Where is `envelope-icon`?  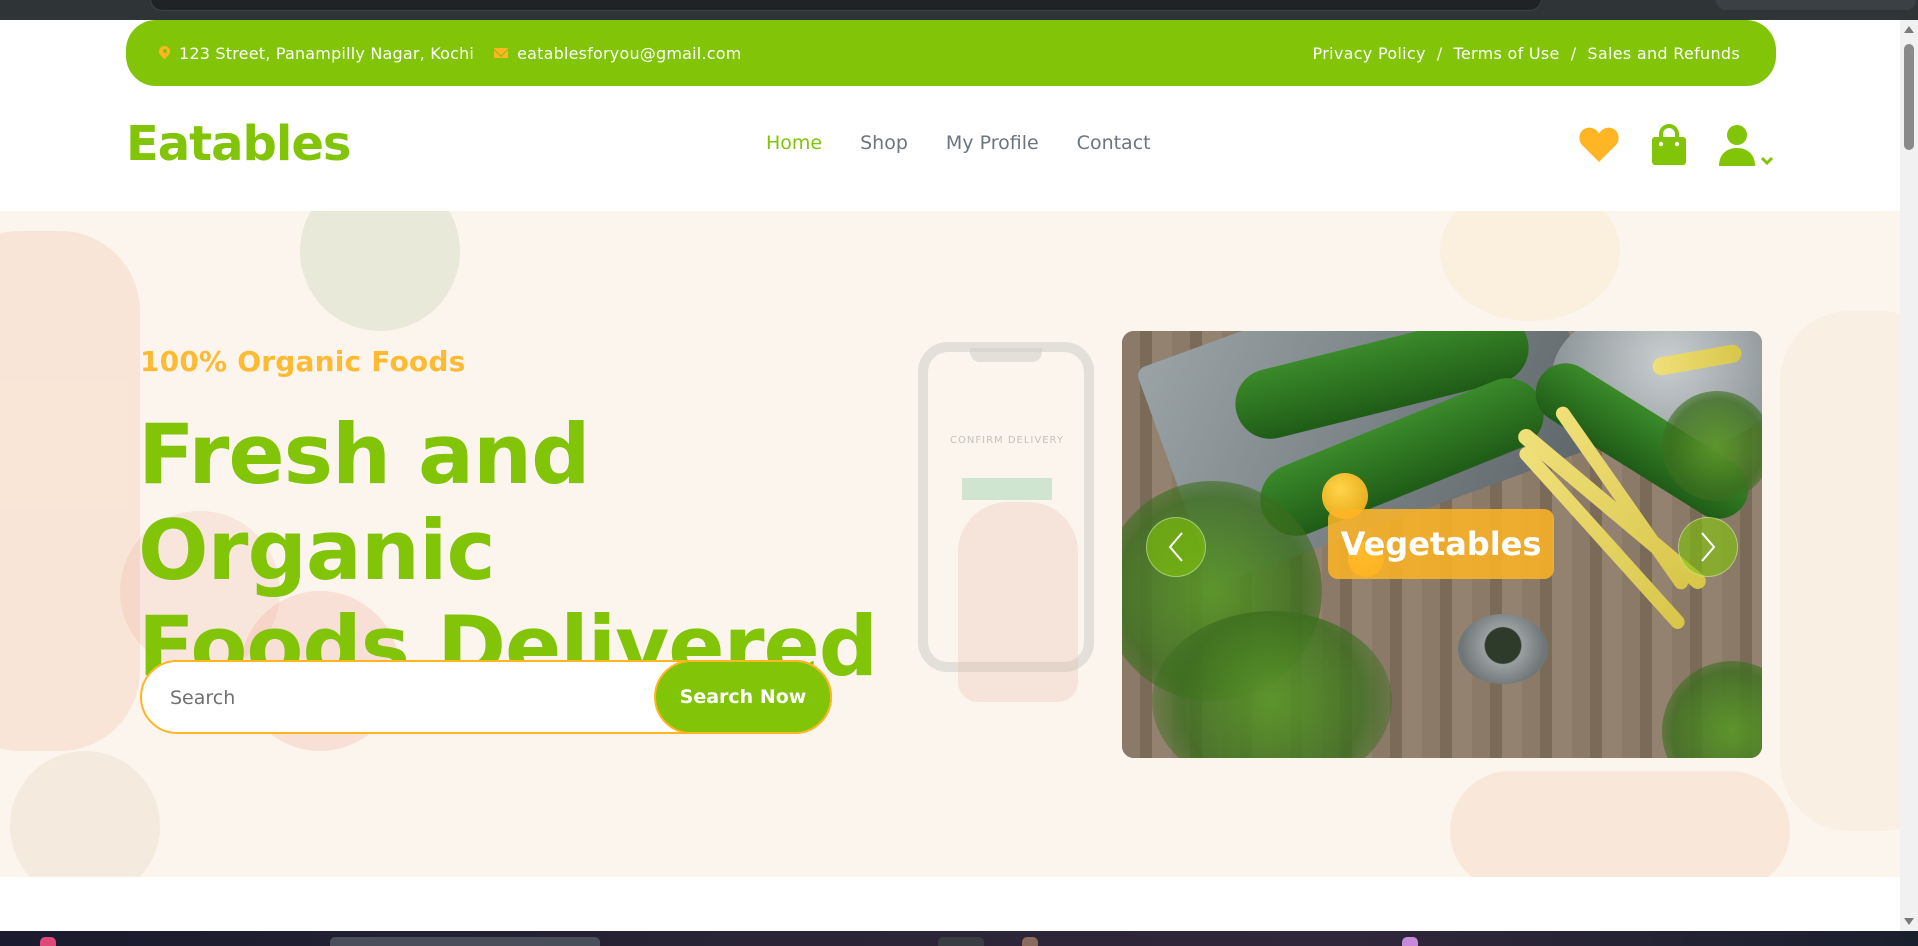 envelope-icon is located at coordinates (501, 53).